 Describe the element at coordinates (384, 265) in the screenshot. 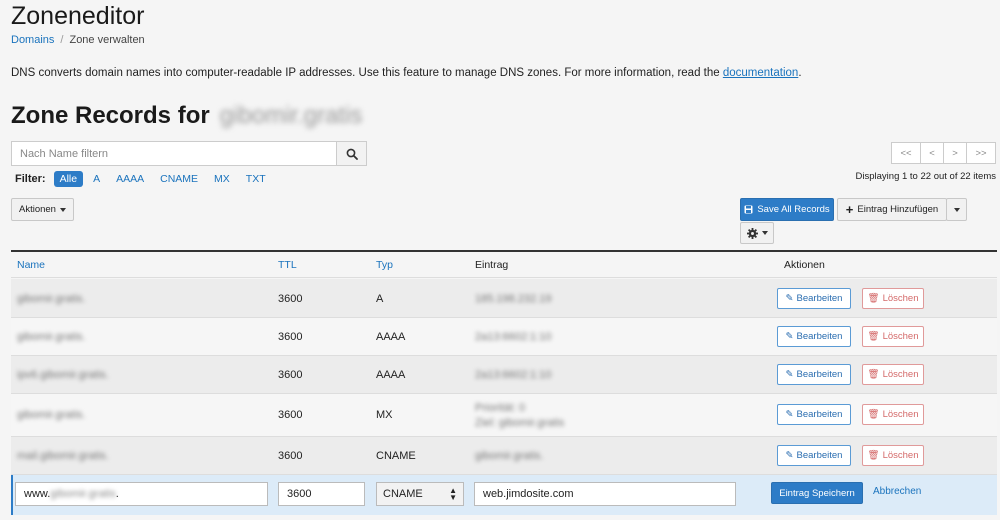

I see `column-header-type: Typ` at that location.